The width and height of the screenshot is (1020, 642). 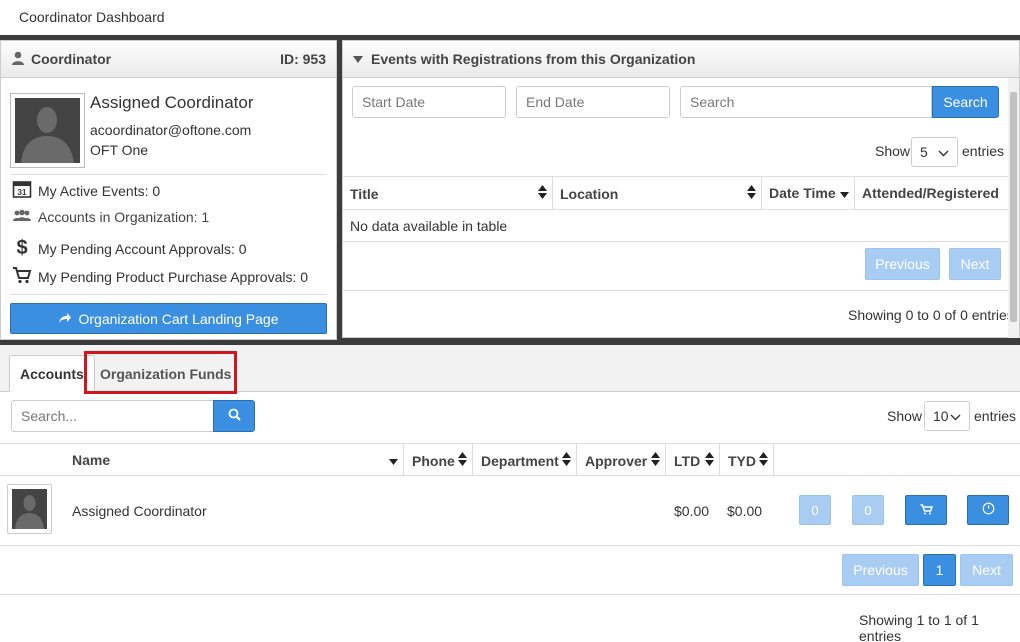 I want to click on stat-label: My Pending Product Purchase Approvals: 0, so click(x=173, y=276).